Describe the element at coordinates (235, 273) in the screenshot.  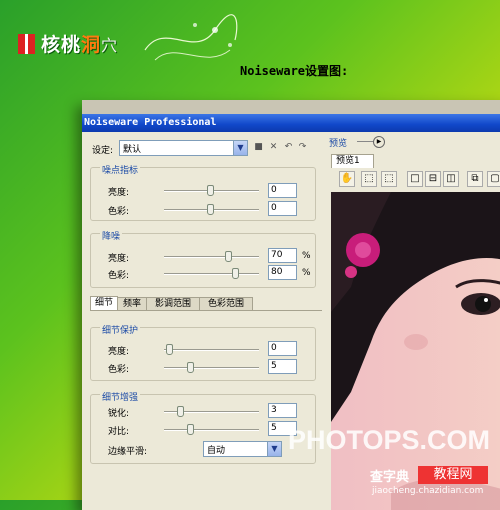
I see `noise-reduction-color-slider` at that location.